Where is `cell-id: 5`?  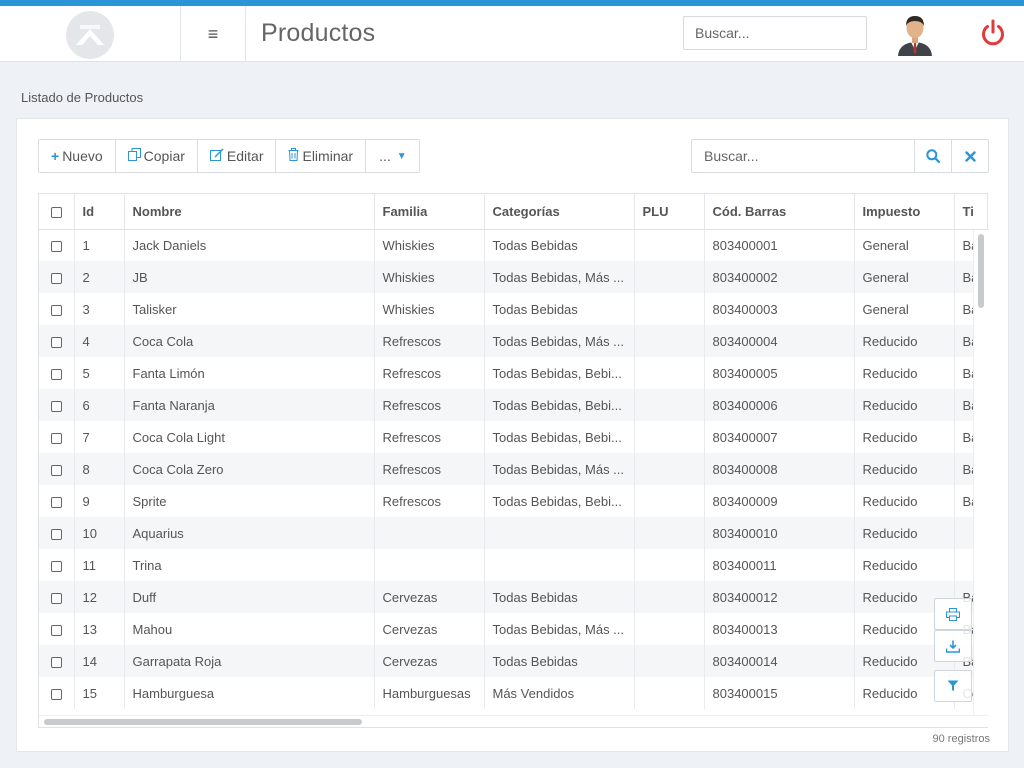
cell-id: 5 is located at coordinates (99, 373).